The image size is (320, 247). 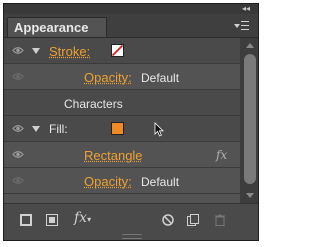 I want to click on panel-titlebar: ◂◂, so click(x=131, y=9).